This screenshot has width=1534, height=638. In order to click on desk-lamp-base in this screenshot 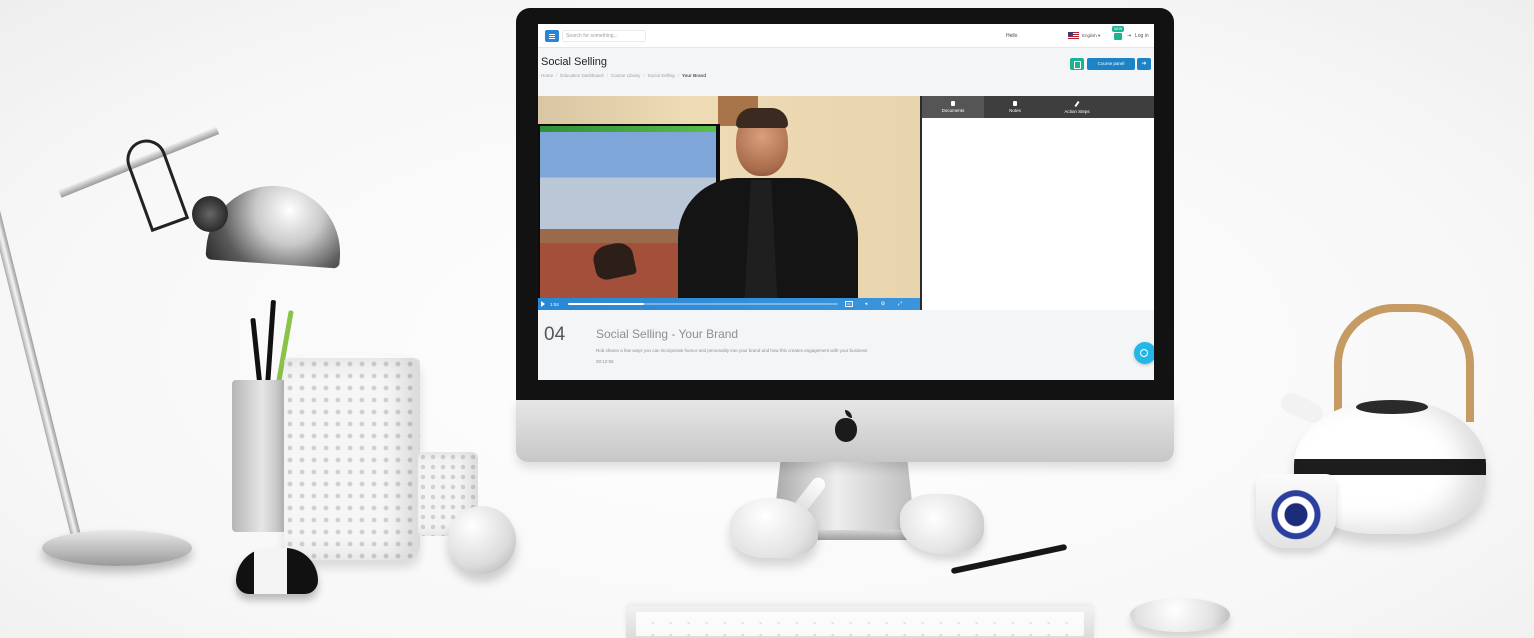, I will do `click(117, 548)`.